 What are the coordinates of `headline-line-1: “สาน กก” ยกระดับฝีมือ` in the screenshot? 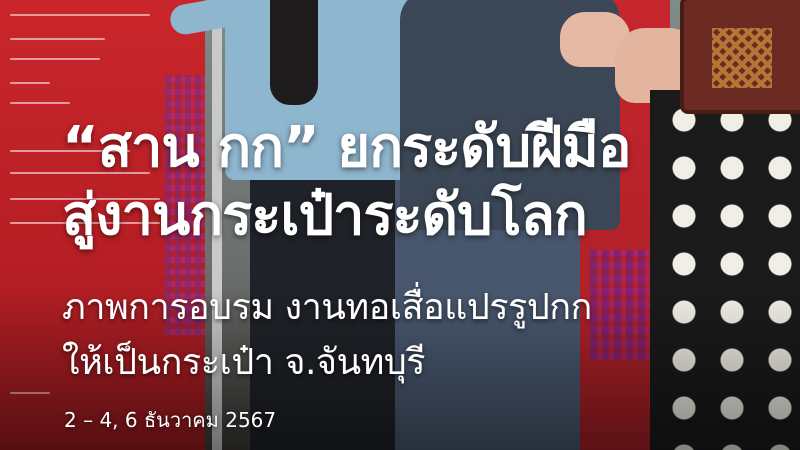 It's located at (346, 147).